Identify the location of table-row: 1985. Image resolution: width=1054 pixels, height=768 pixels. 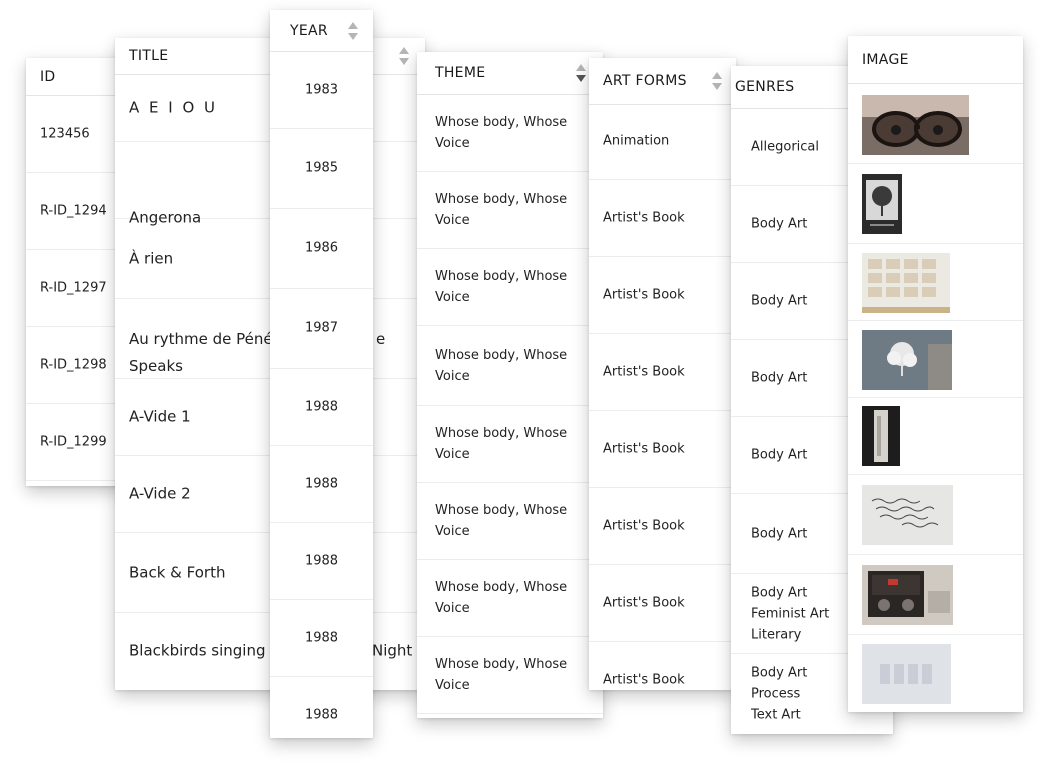
(321, 169).